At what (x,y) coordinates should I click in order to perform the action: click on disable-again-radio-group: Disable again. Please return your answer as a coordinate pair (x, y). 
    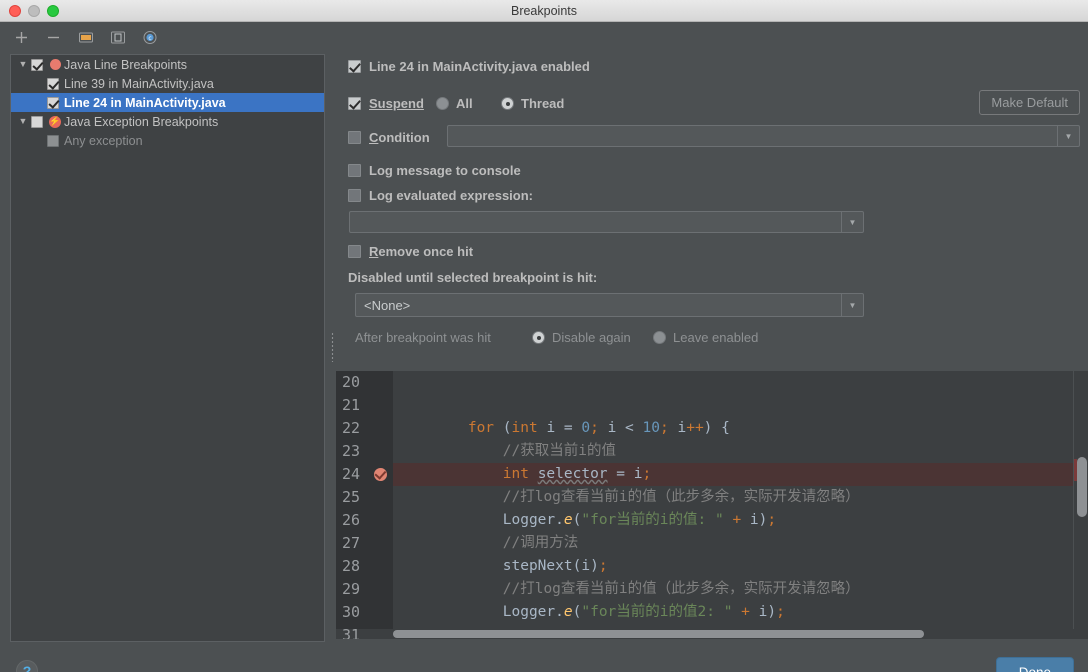
    Looking at the image, I should click on (581, 337).